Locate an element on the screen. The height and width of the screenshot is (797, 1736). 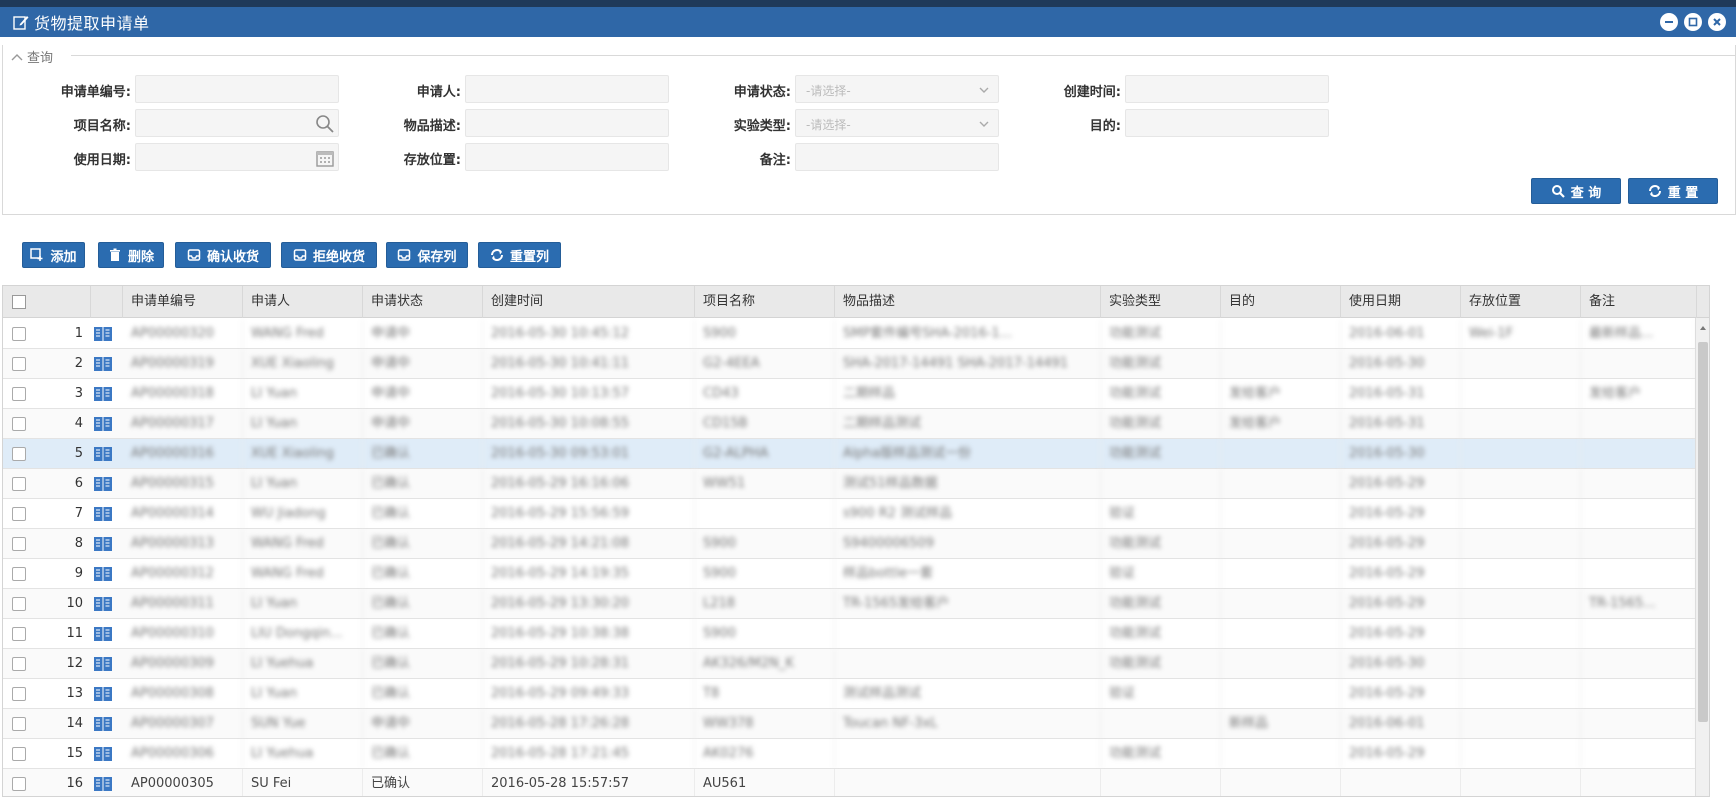
purpose-label: 目的: is located at coordinates (1105, 126).